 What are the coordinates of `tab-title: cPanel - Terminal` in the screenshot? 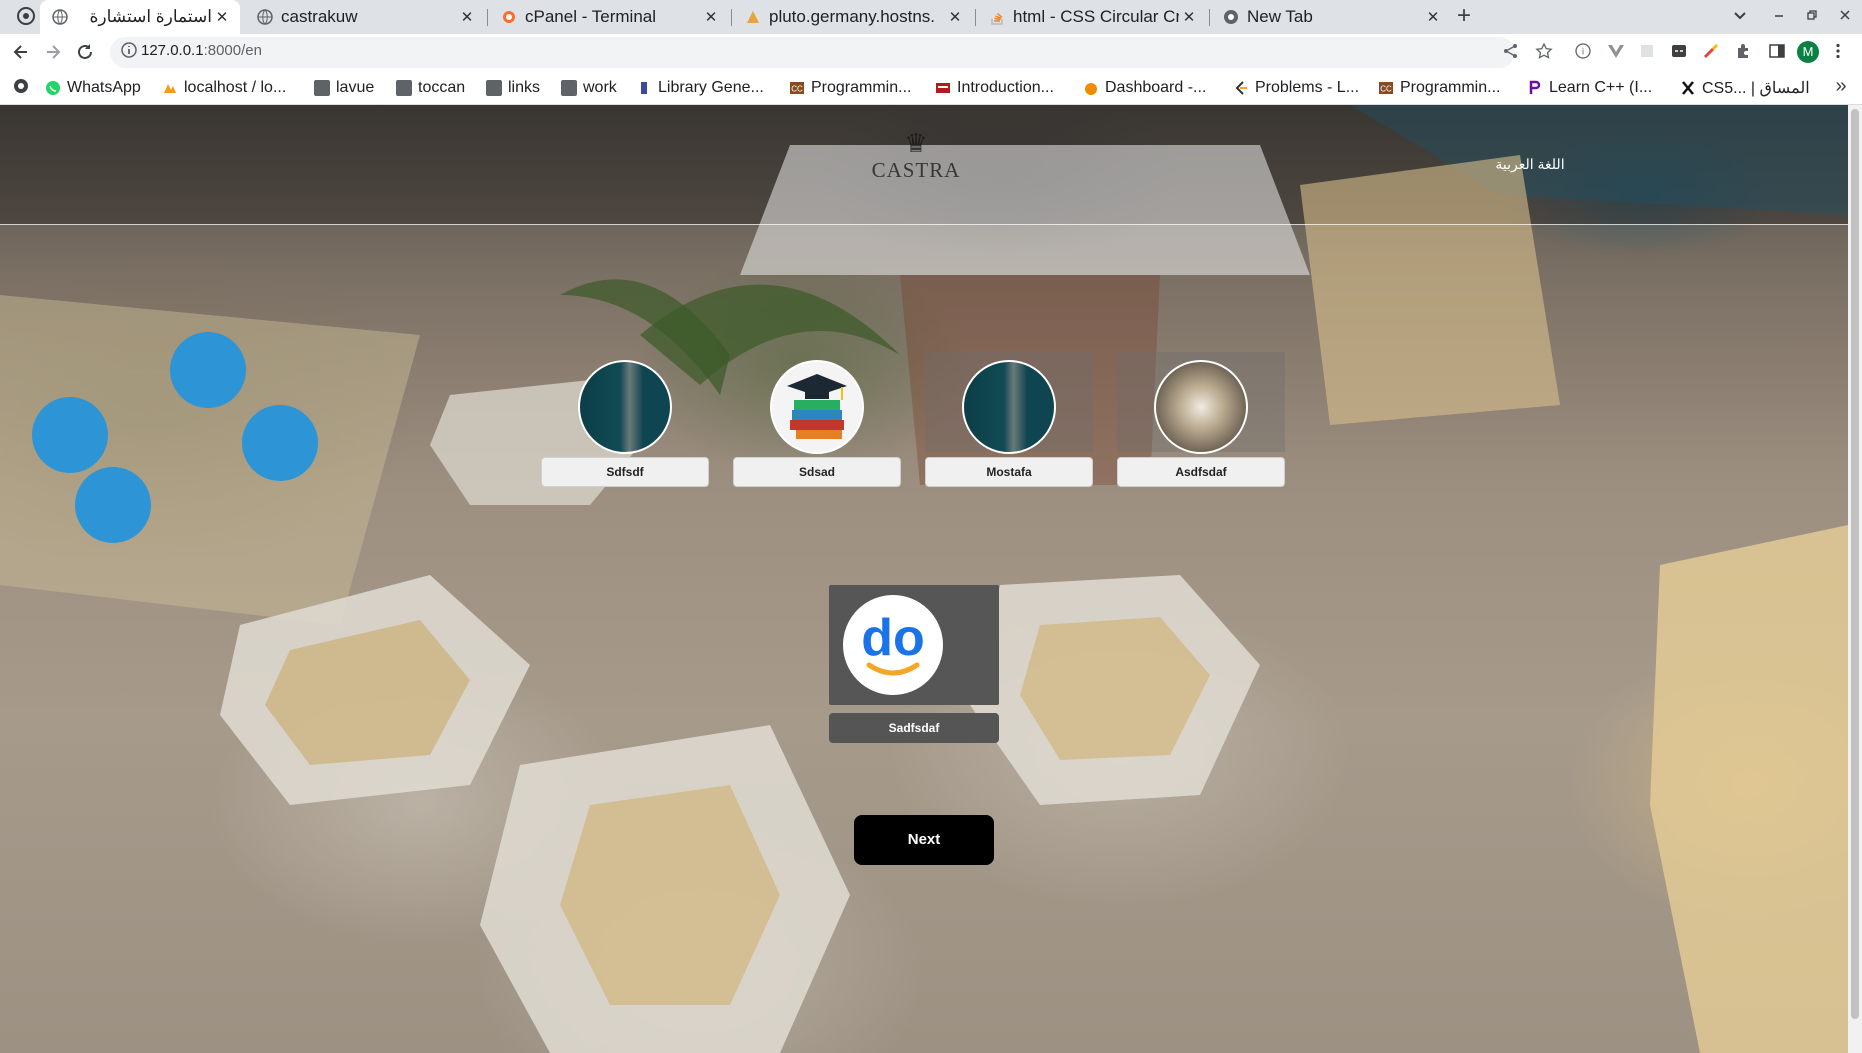 It's located at (591, 16).